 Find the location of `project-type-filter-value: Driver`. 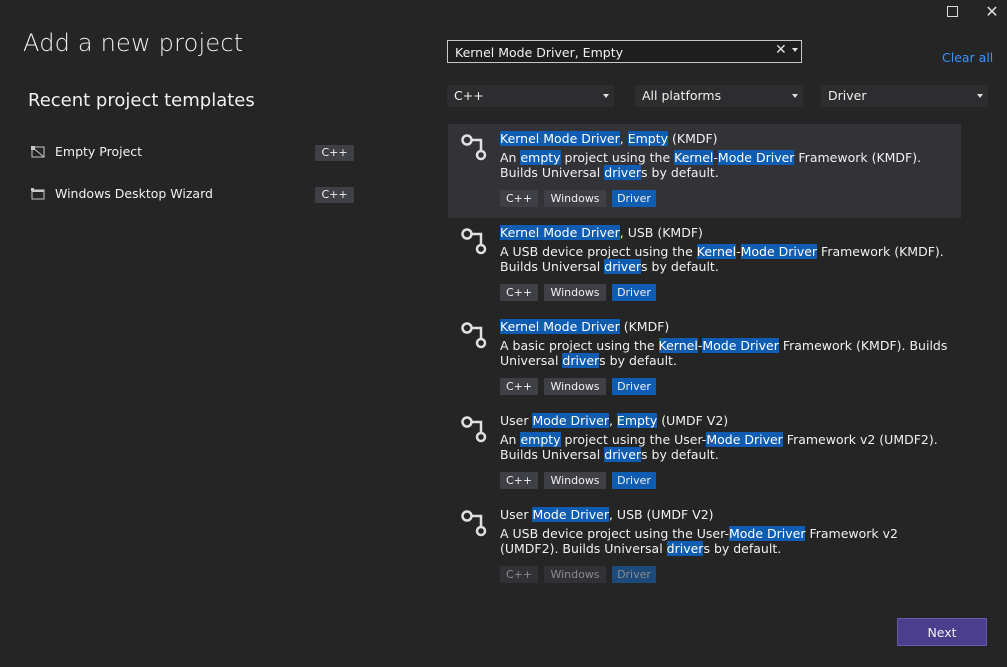

project-type-filter-value: Driver is located at coordinates (847, 95).